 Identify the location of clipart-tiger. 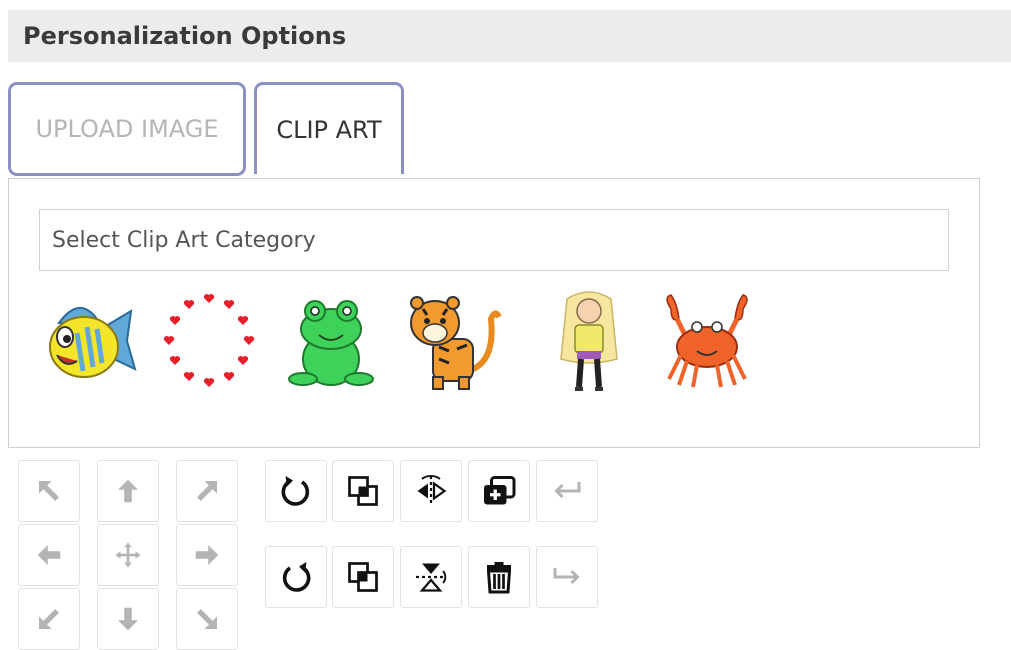
(453, 344).